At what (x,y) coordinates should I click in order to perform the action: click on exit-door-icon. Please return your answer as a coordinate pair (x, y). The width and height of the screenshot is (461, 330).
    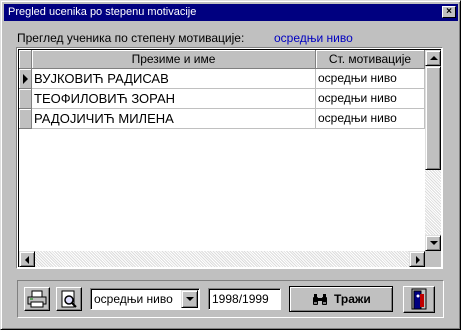
    Looking at the image, I should click on (419, 299).